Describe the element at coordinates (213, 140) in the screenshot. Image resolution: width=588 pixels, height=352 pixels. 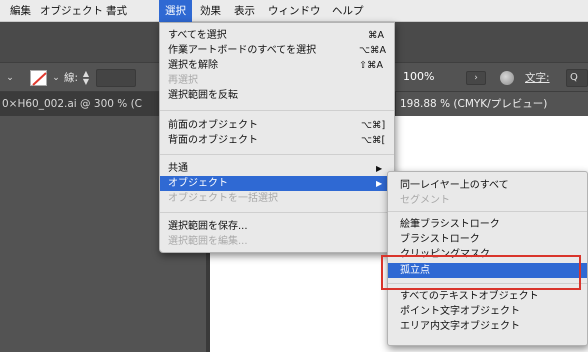
I see `menu-item-label: 背面のオブジェクト` at that location.